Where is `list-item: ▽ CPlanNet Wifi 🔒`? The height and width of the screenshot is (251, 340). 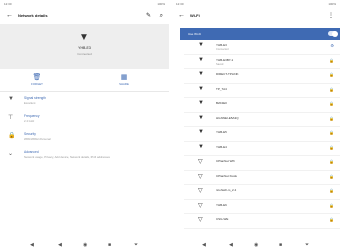 list-item: ▽ CPlanNet Wifi 🔒 is located at coordinates (256, 163).